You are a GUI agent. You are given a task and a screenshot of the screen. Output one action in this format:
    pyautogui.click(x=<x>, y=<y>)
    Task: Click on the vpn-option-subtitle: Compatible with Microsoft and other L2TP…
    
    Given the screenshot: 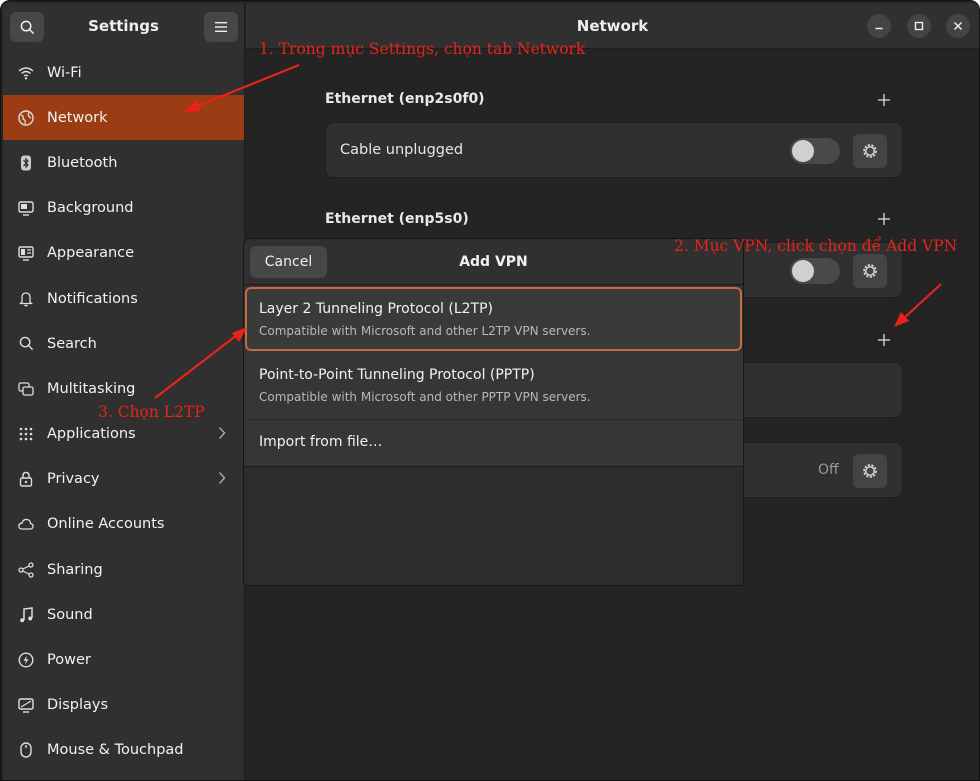 What is the action you would take?
    pyautogui.click(x=425, y=331)
    